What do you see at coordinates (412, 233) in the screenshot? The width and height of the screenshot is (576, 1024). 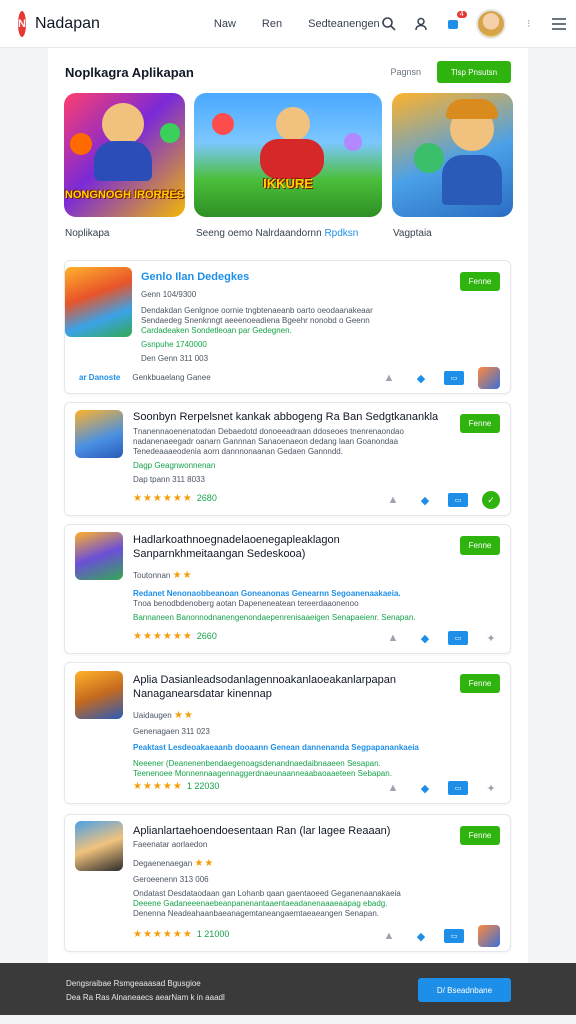 I see `featured-caption-3: Vagptaia` at bounding box center [412, 233].